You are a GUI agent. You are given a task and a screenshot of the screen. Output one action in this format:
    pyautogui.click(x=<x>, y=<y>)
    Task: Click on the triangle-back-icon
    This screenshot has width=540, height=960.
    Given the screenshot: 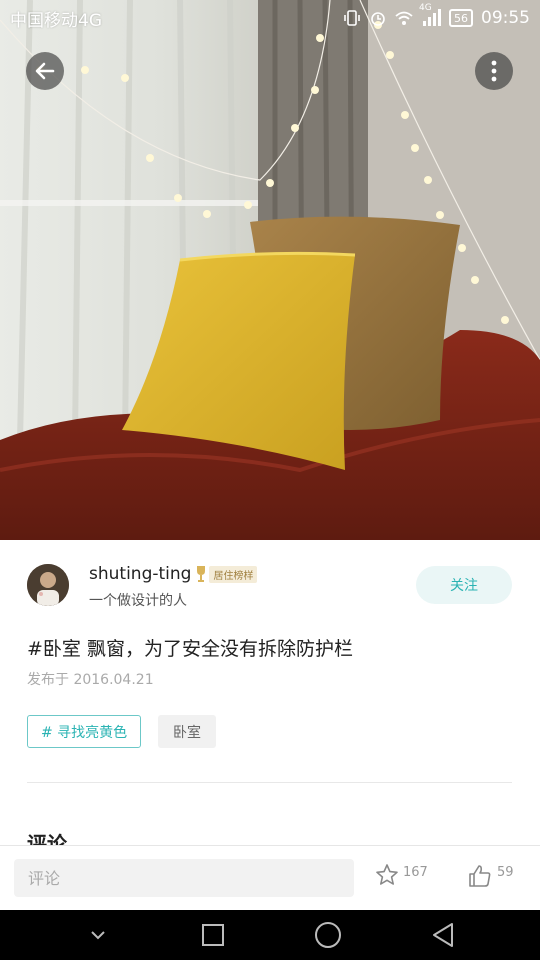 What is the action you would take?
    pyautogui.click(x=442, y=935)
    